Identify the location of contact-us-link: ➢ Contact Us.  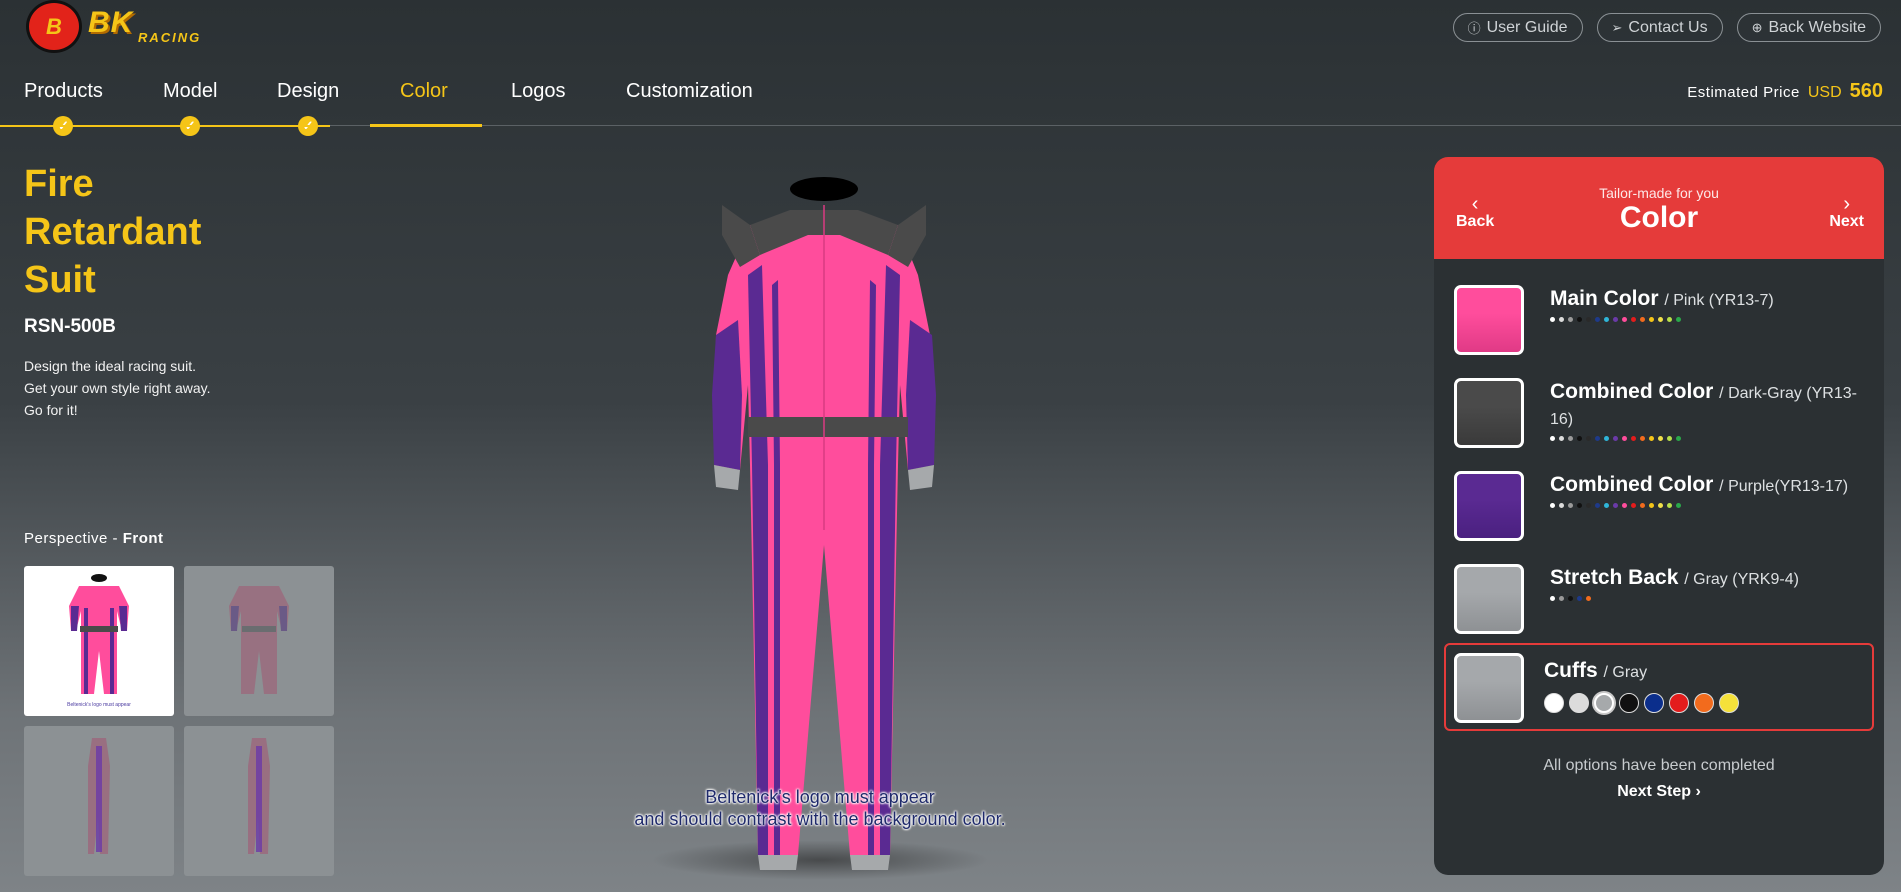
(1659, 27).